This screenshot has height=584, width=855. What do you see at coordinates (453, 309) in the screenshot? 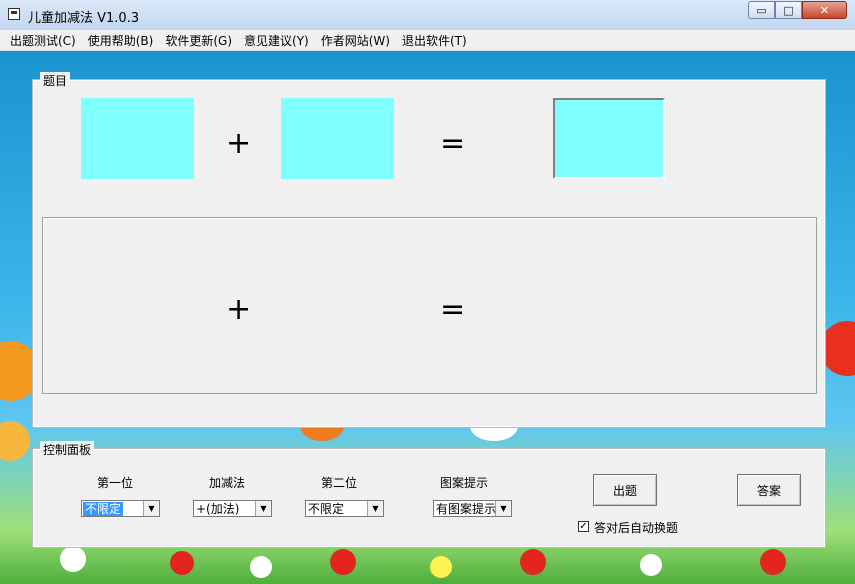
I see `hint-equals-sign: =` at bounding box center [453, 309].